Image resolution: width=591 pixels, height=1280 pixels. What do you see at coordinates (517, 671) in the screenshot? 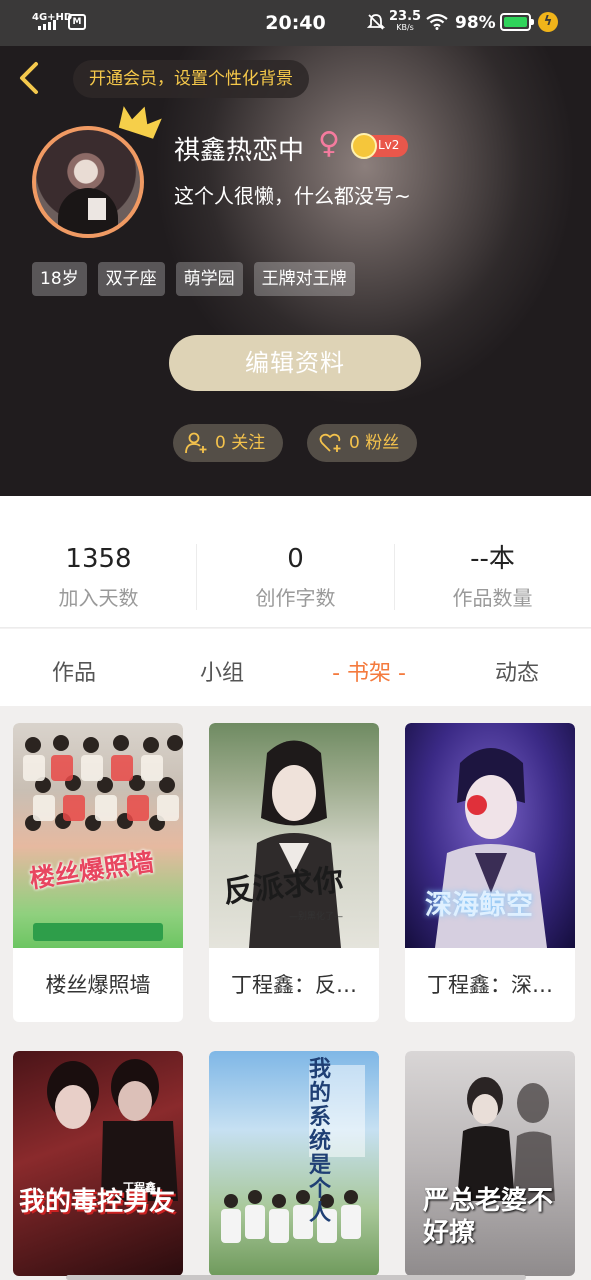
I see `tab-activity: 动态` at bounding box center [517, 671].